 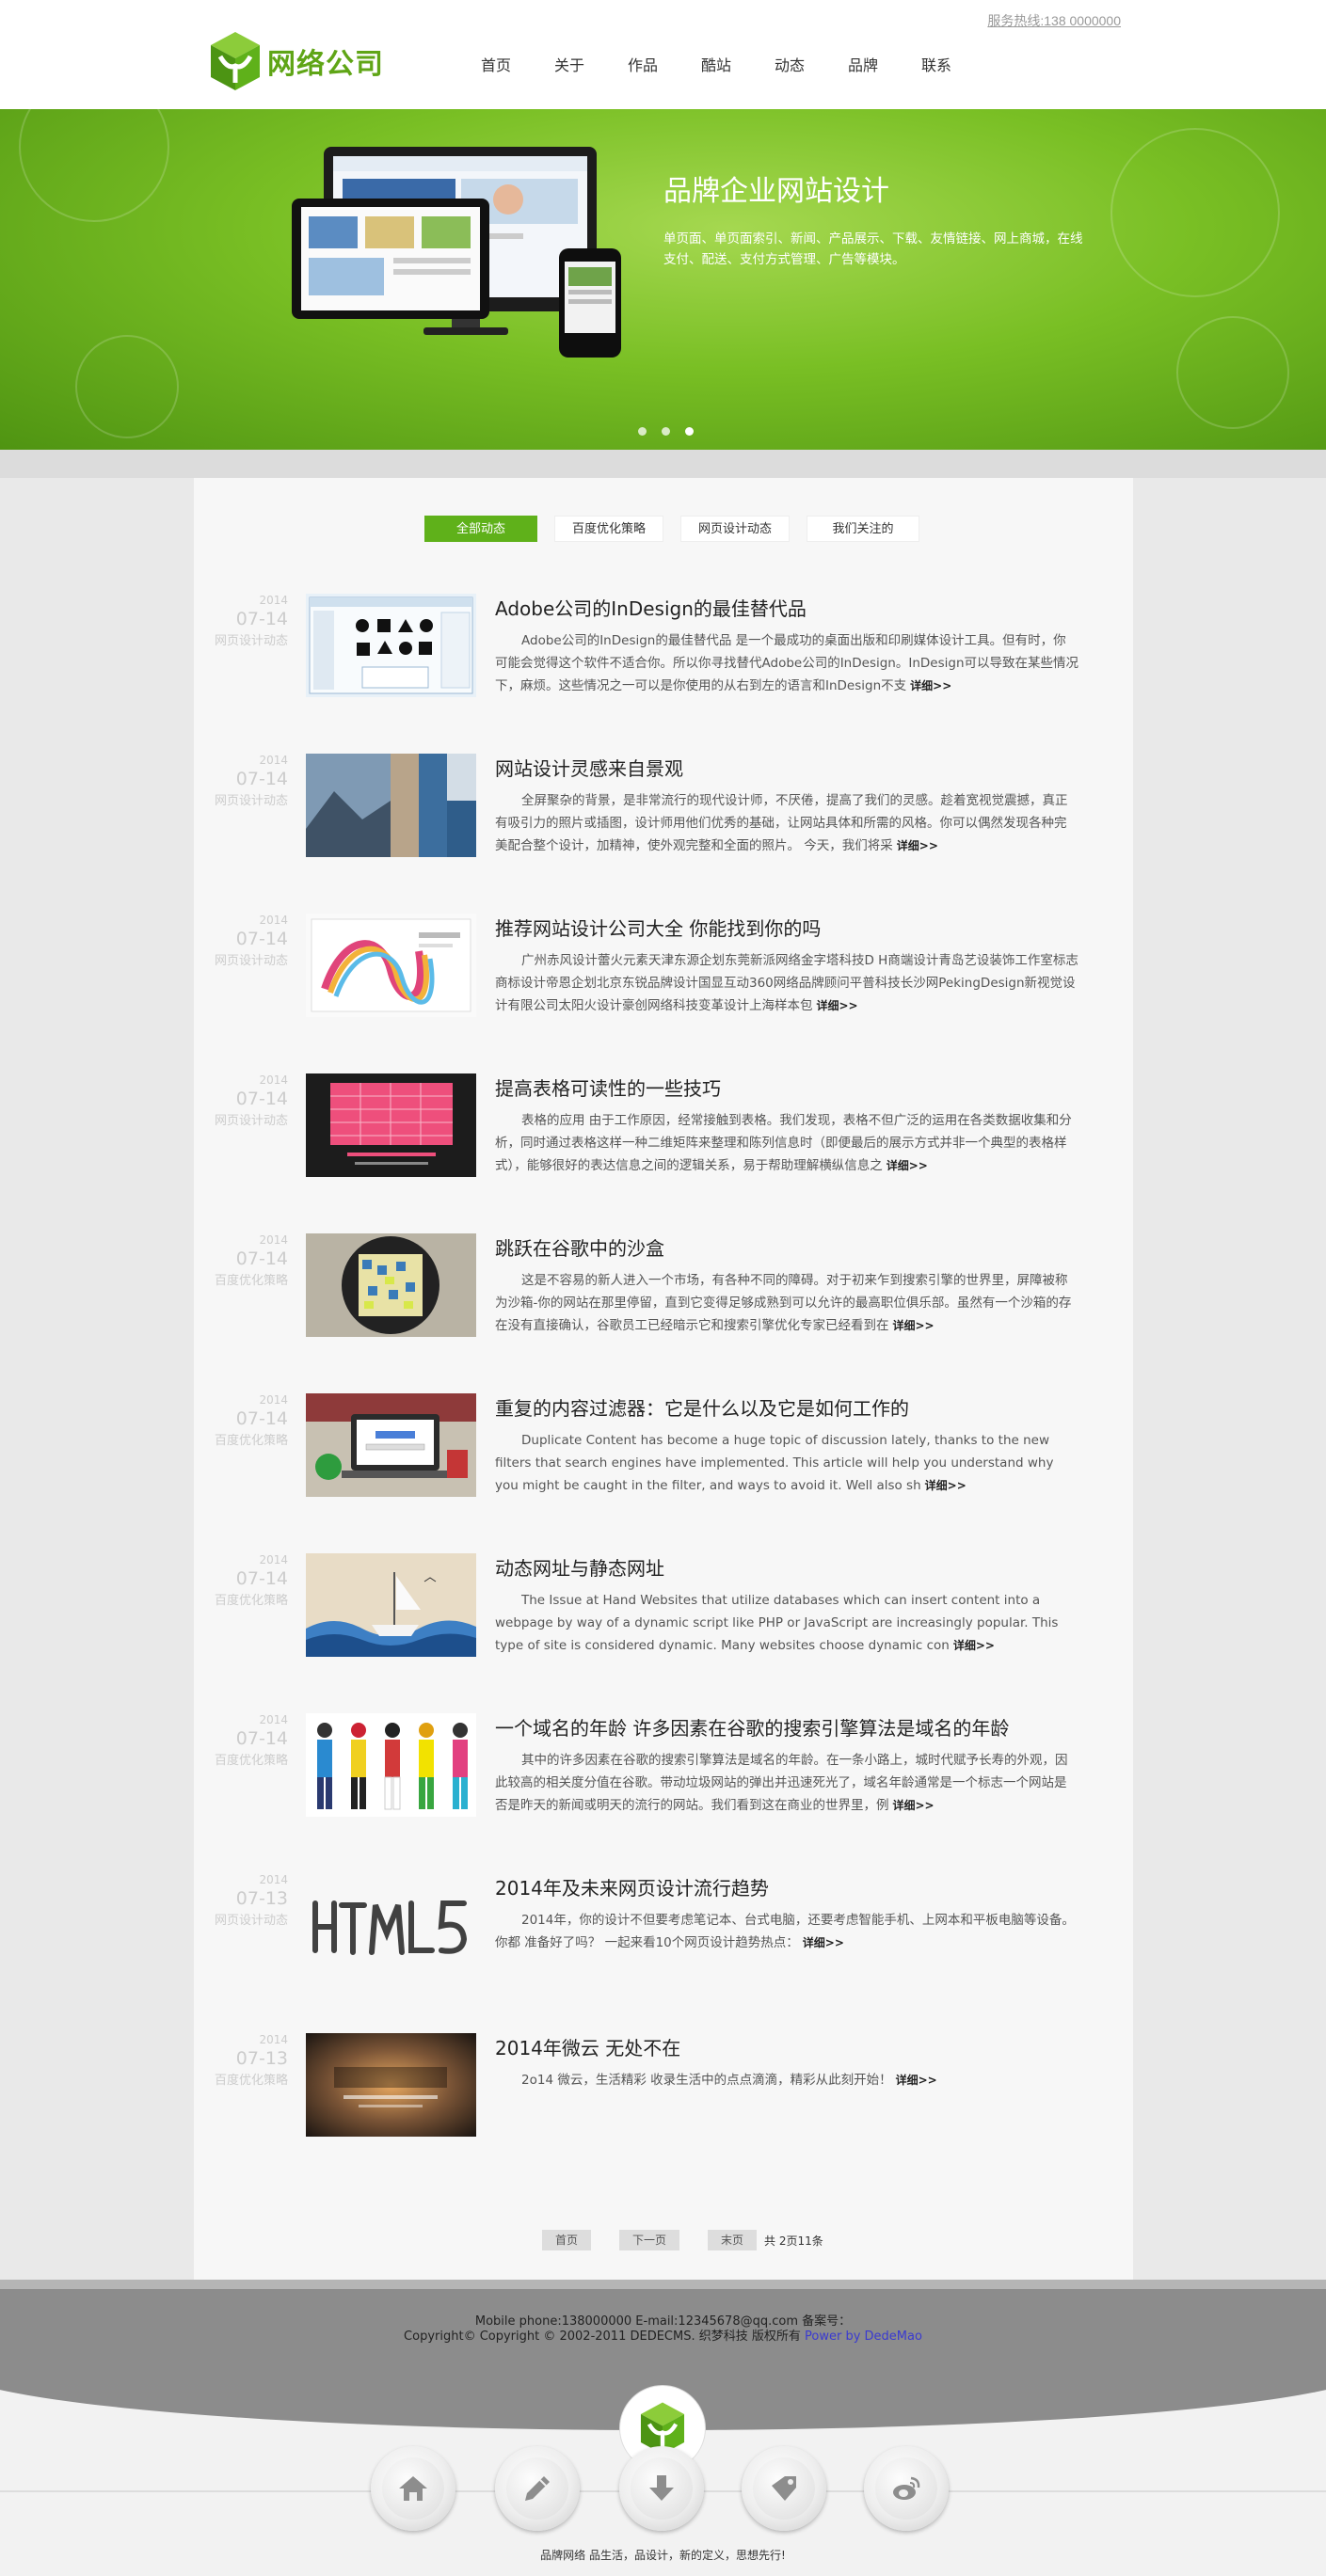 What do you see at coordinates (94, 166) in the screenshot?
I see `decor-flower` at bounding box center [94, 166].